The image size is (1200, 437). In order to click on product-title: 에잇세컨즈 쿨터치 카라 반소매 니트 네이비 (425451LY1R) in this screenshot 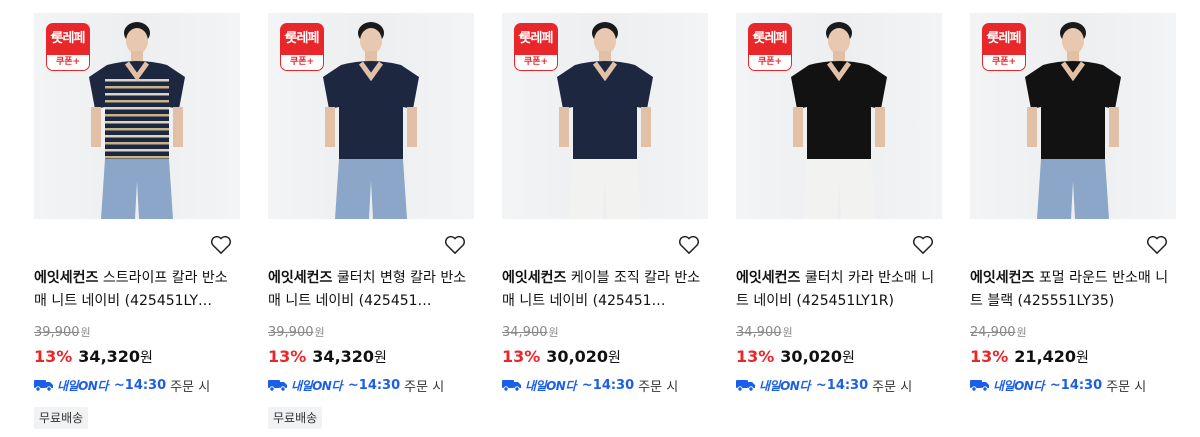, I will do `click(839, 290)`.